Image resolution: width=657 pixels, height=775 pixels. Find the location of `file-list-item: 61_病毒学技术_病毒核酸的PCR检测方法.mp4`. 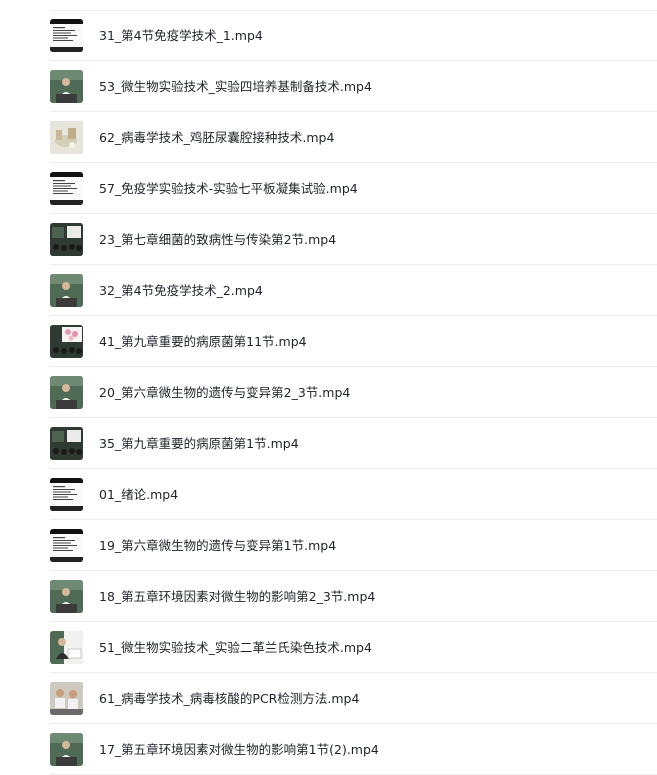

file-list-item: 61_病毒学技术_病毒核酸的PCR检测方法.mp4 is located at coordinates (328, 698).